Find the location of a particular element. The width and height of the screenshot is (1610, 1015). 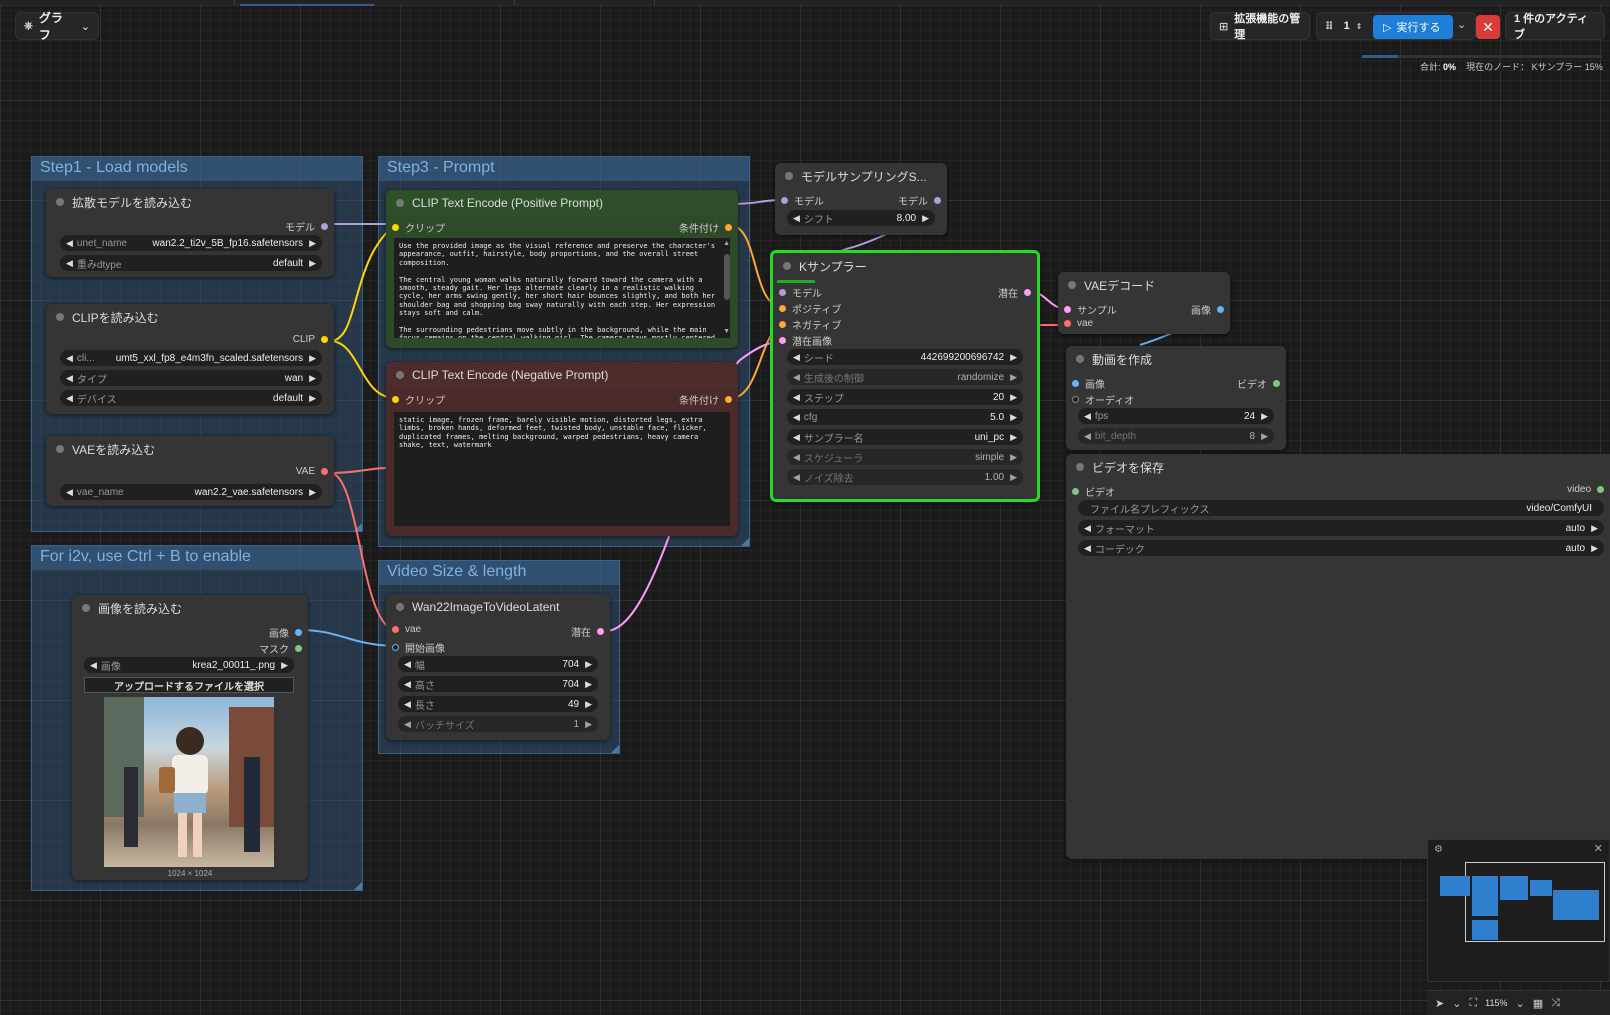

close-icon: ✕ is located at coordinates (1598, 848).